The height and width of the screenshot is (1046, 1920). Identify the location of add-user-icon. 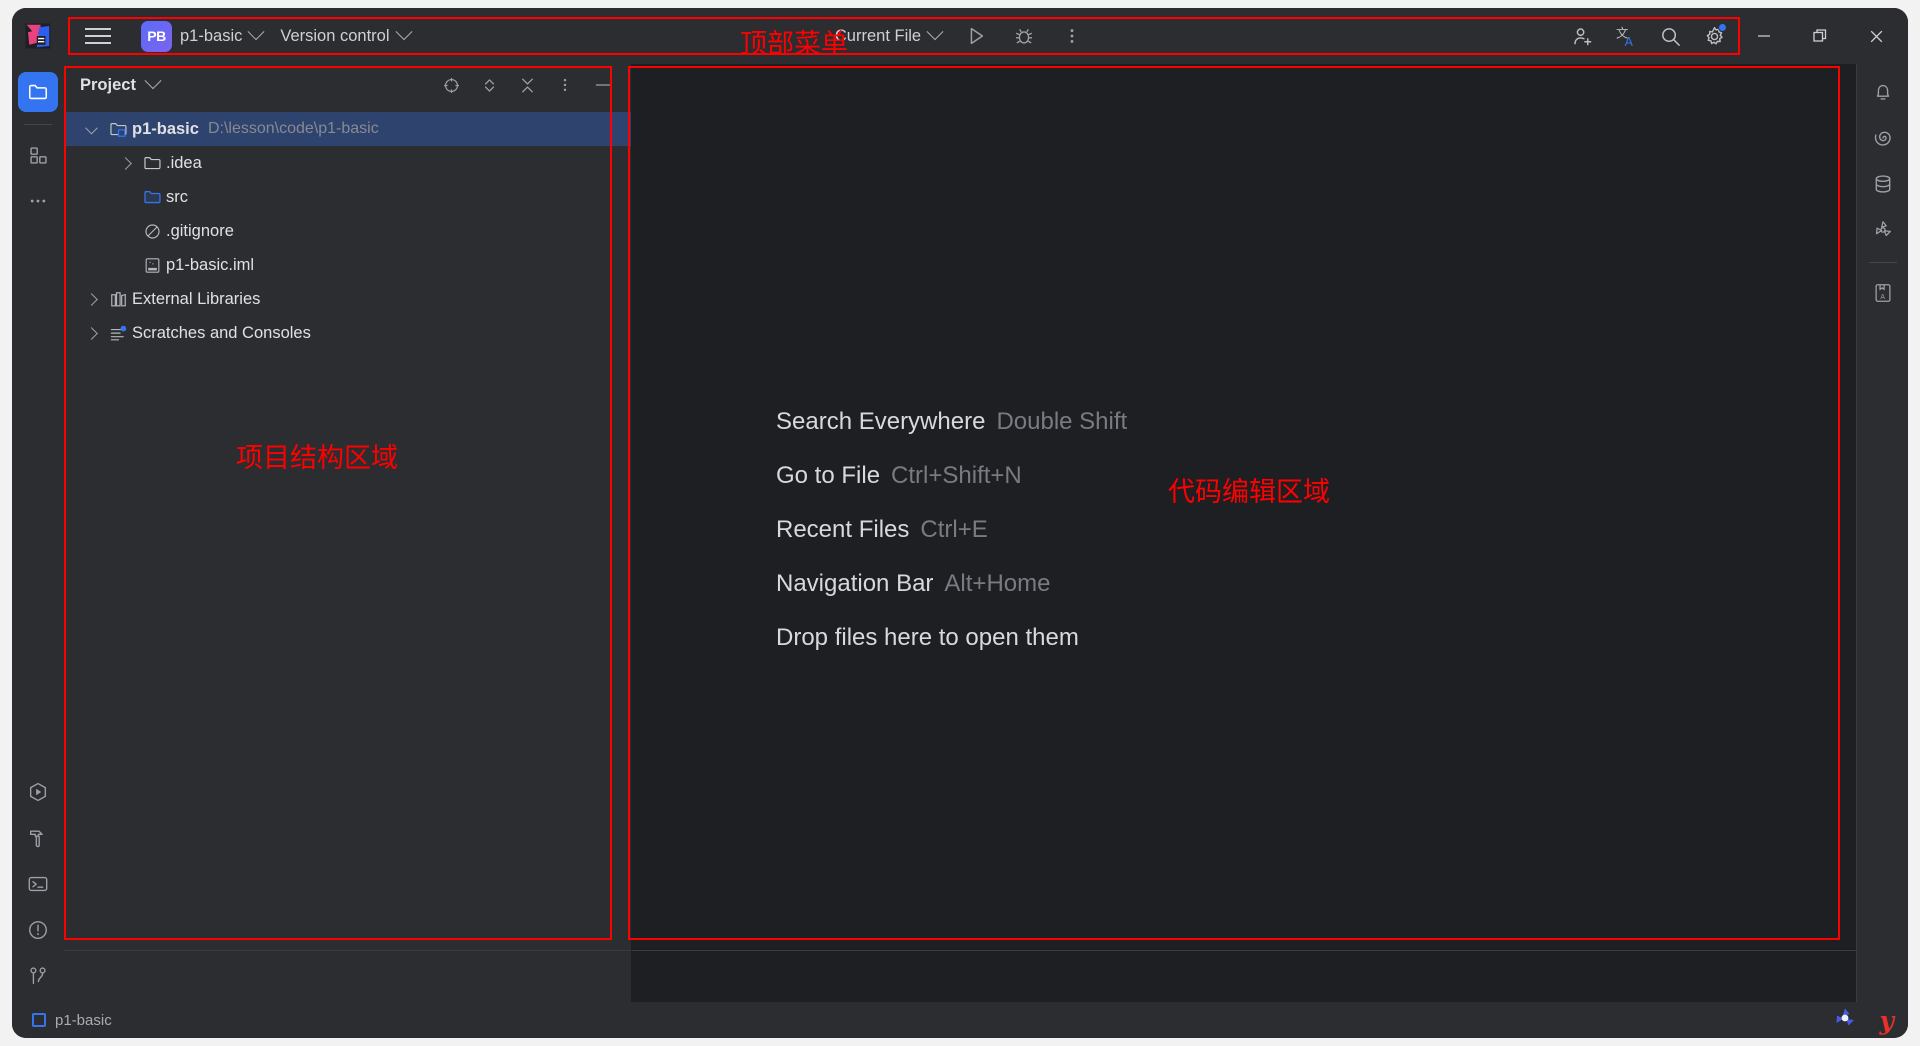
(1582, 36).